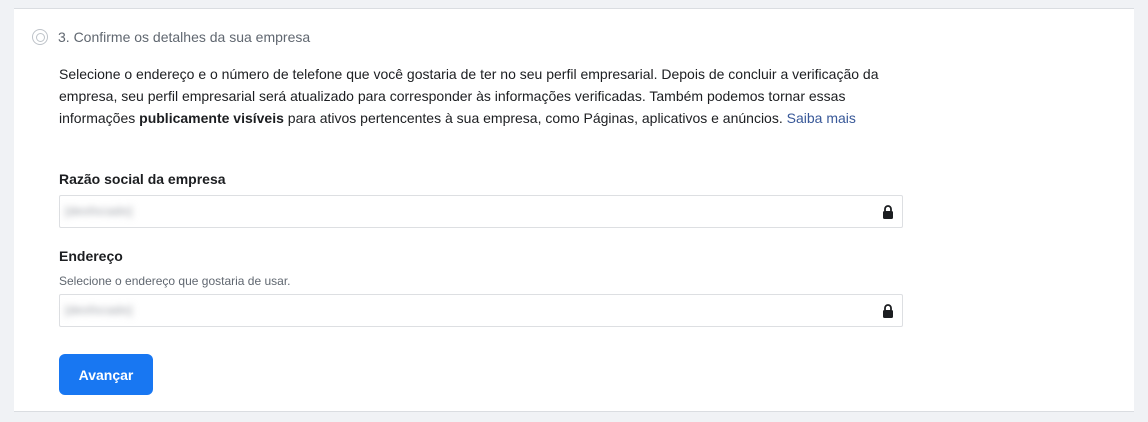 The height and width of the screenshot is (422, 1148). I want to click on learn-more-link: Saiba mais, so click(821, 118).